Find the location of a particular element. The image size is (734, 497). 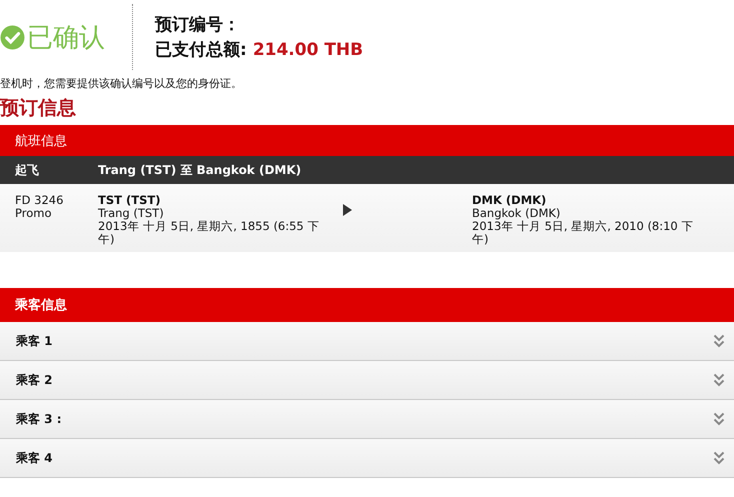

booking-title: 预订信息 is located at coordinates (38, 108).